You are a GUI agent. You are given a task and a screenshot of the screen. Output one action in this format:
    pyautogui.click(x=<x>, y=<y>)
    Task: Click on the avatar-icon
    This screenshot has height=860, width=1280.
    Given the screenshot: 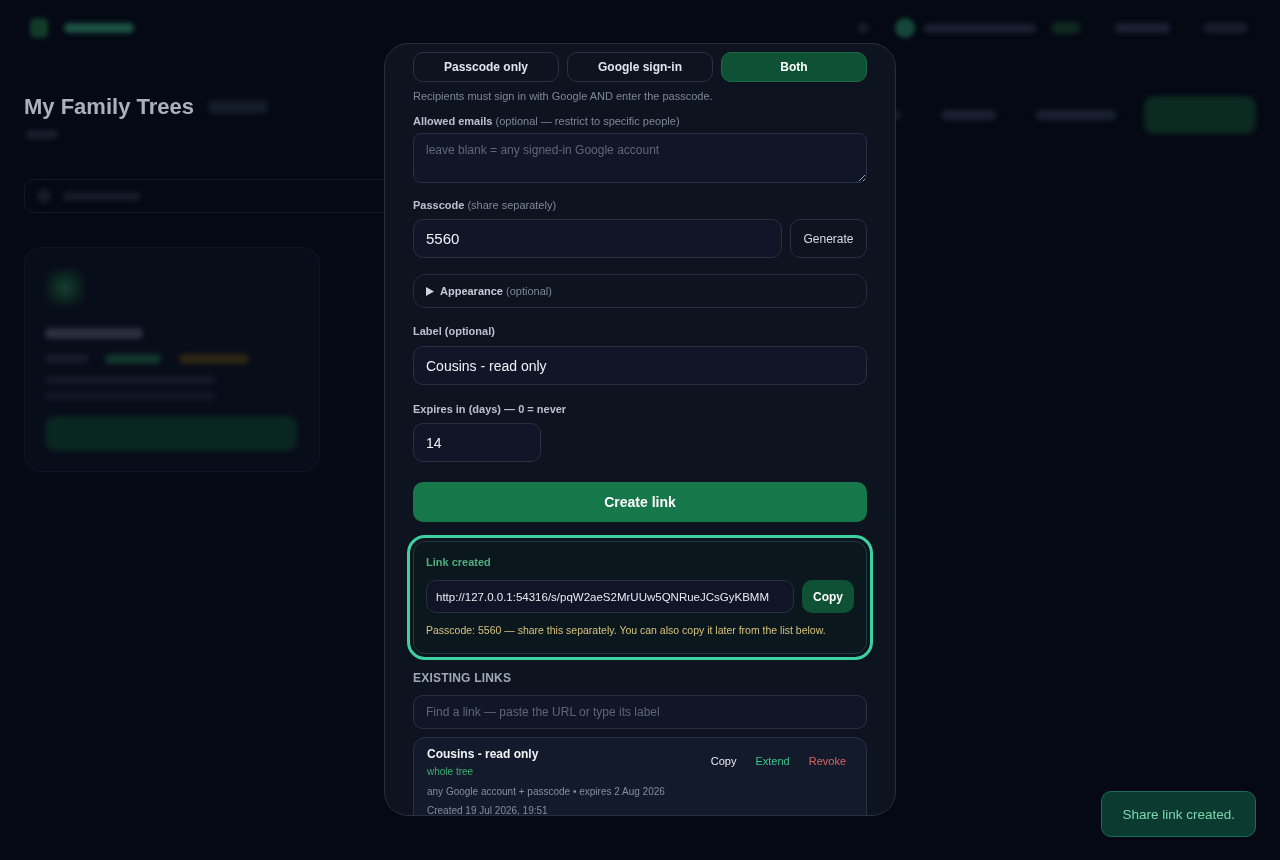 What is the action you would take?
    pyautogui.click(x=905, y=28)
    